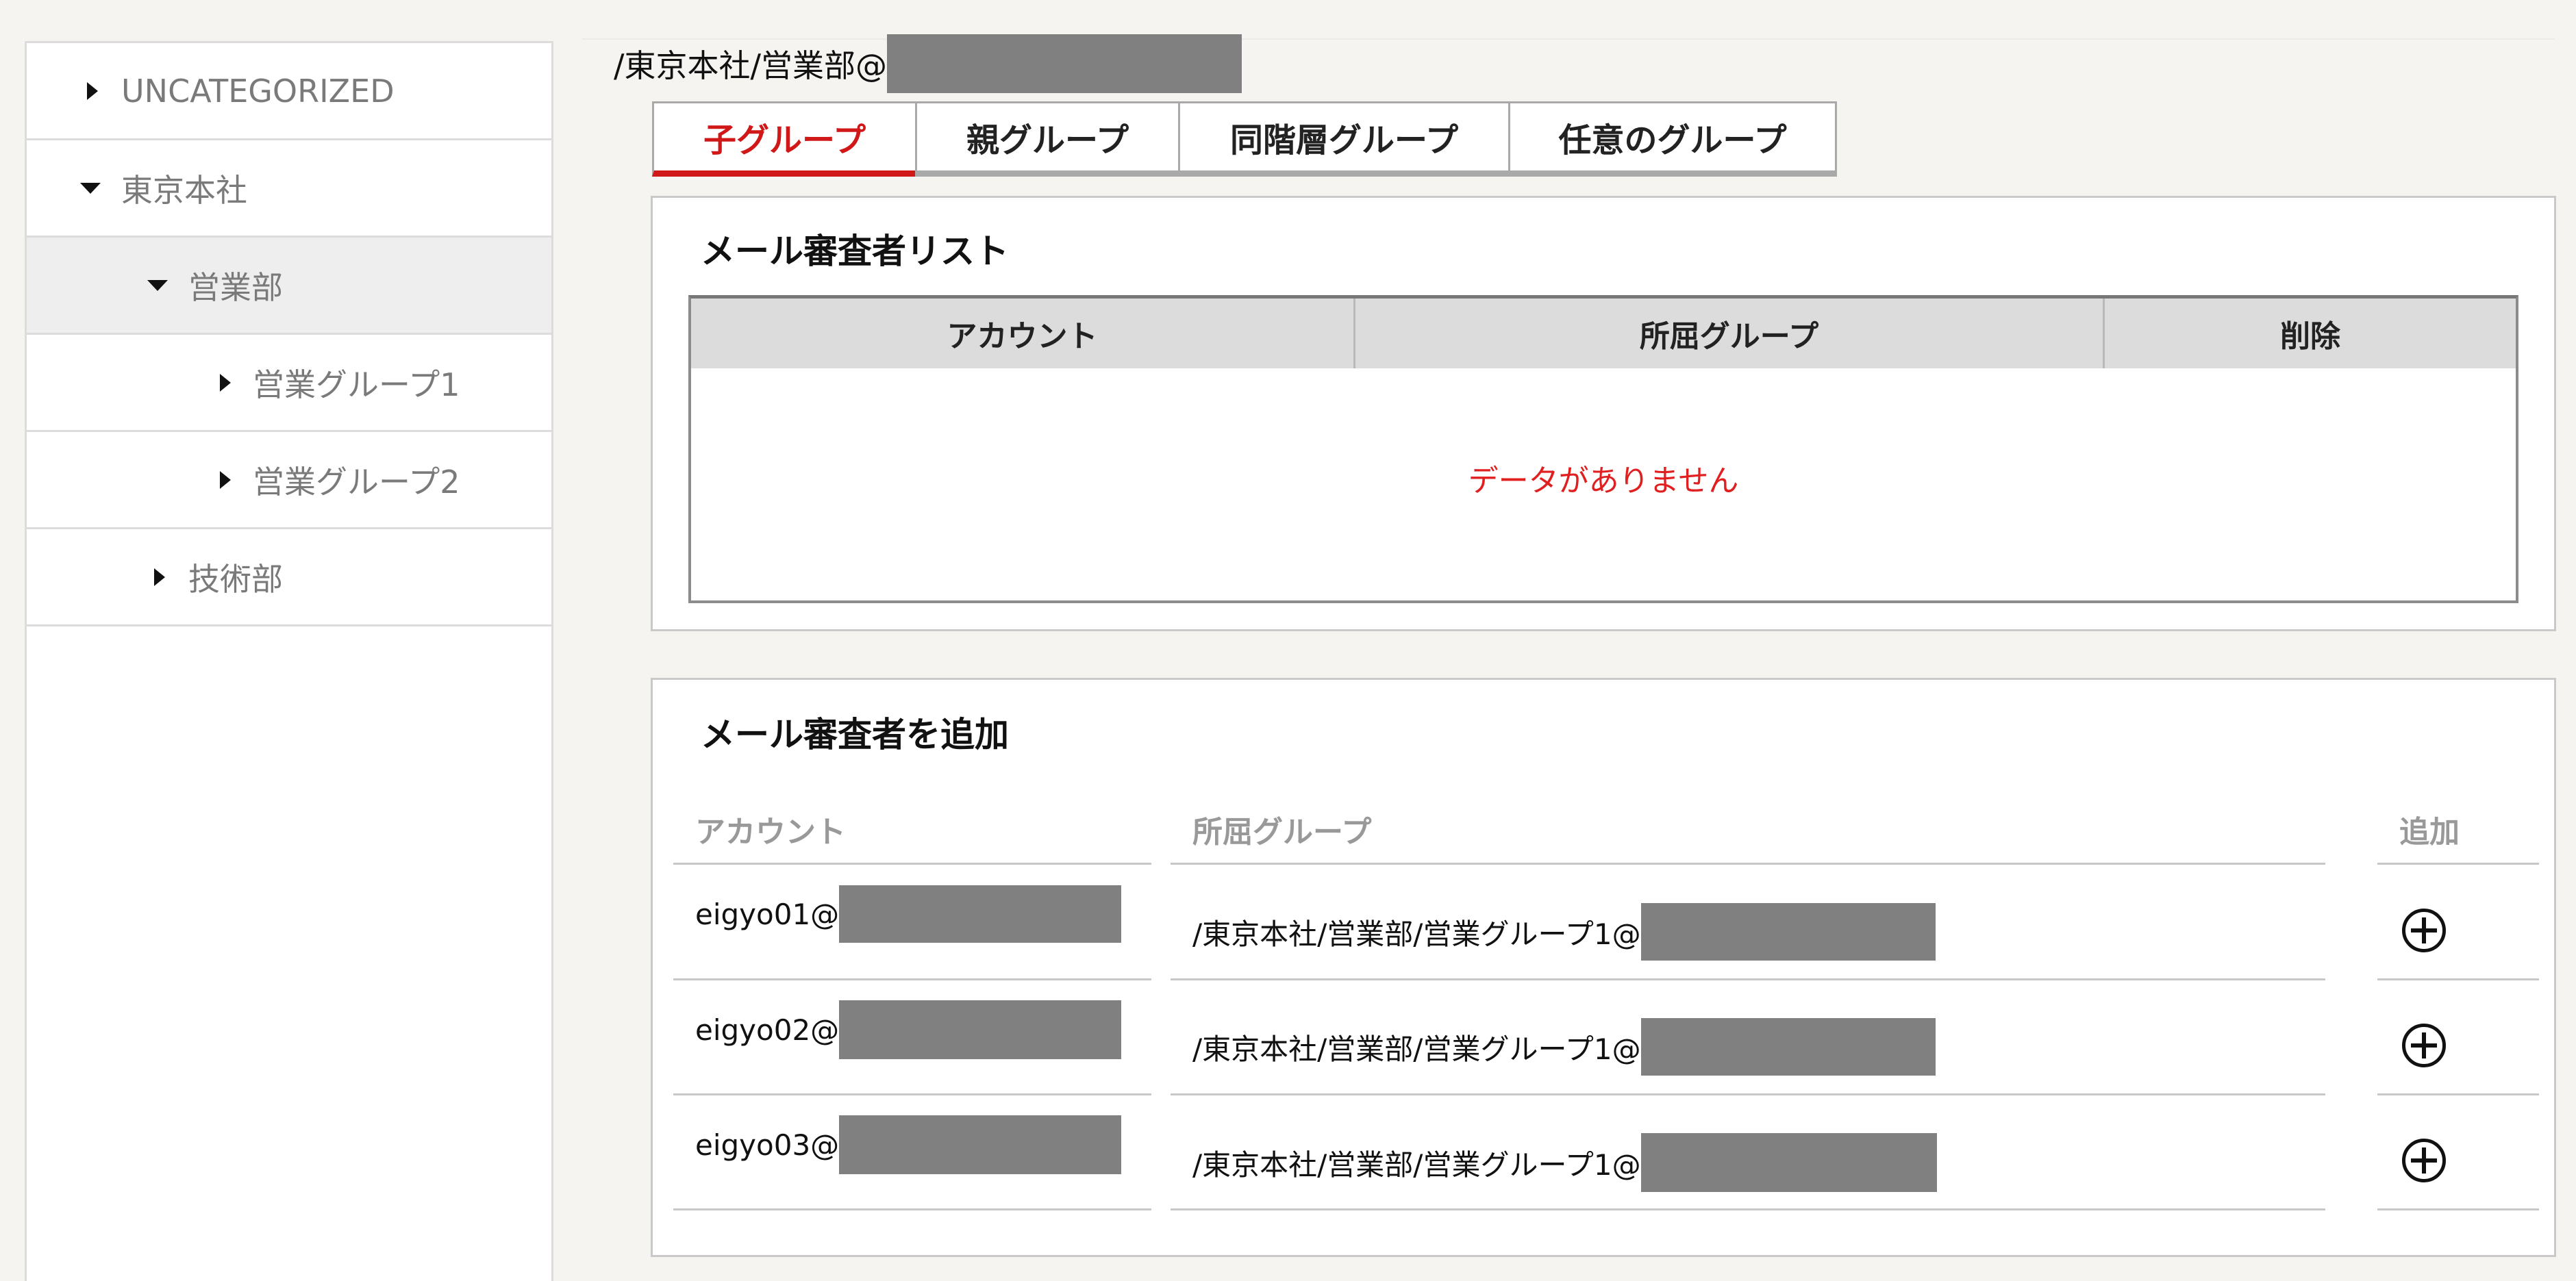 The height and width of the screenshot is (1281, 2576). I want to click on tree-item-label: 営業グループ1, so click(356, 384).